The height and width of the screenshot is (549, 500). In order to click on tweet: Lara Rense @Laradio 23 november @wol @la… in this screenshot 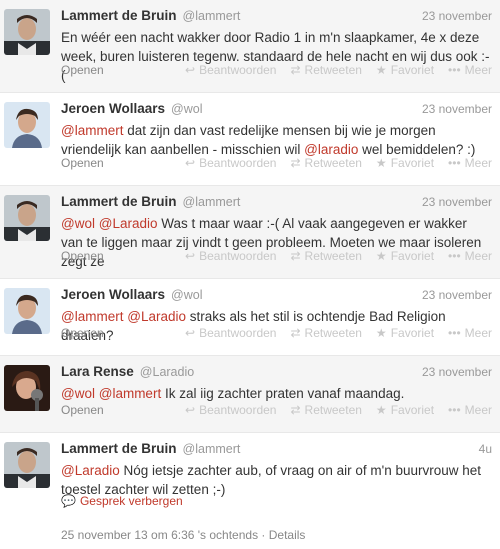, I will do `click(250, 394)`.